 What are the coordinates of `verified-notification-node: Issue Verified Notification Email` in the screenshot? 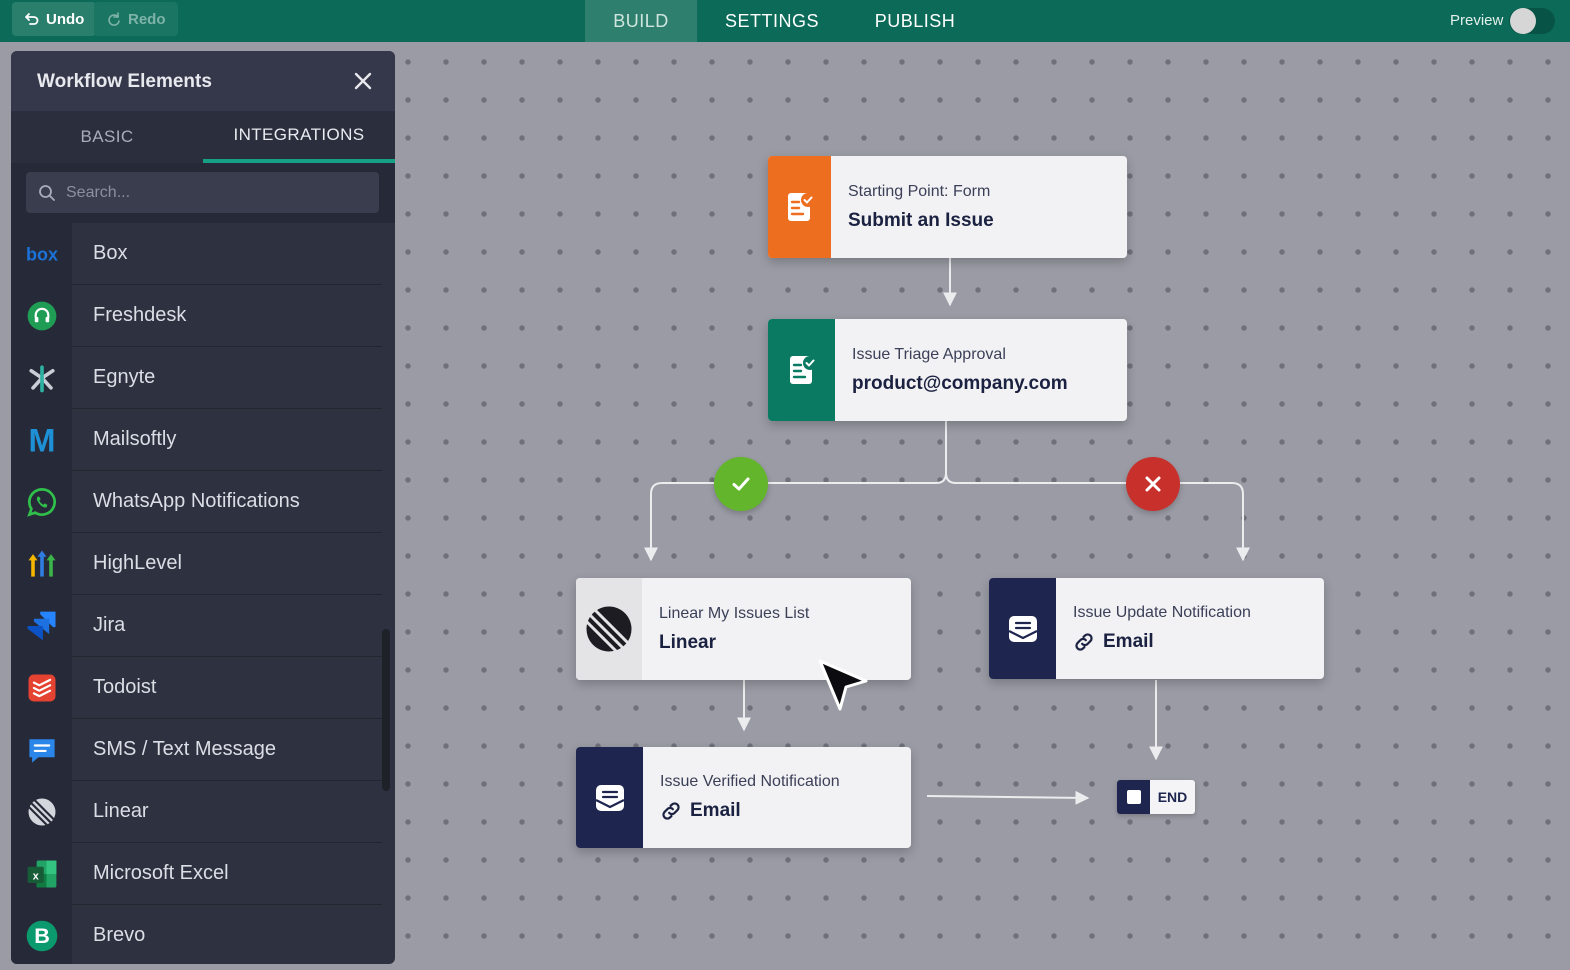 It's located at (743, 797).